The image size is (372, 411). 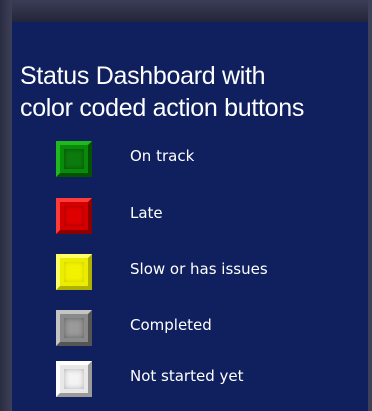 What do you see at coordinates (199, 269) in the screenshot?
I see `legend-label-slow: Slow or has issues` at bounding box center [199, 269].